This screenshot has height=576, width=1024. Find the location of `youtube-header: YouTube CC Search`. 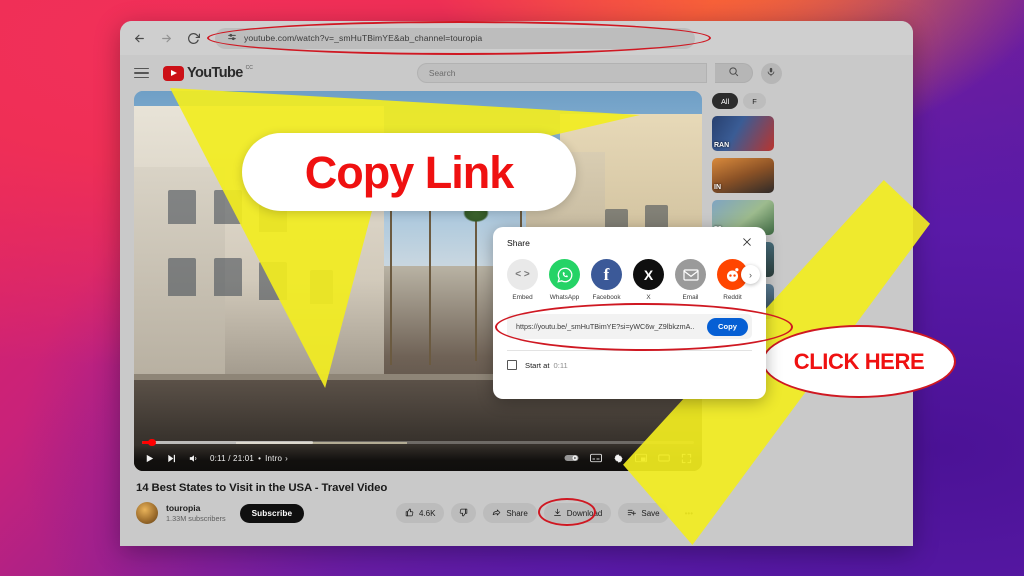

youtube-header: YouTube CC Search is located at coordinates (516, 73).